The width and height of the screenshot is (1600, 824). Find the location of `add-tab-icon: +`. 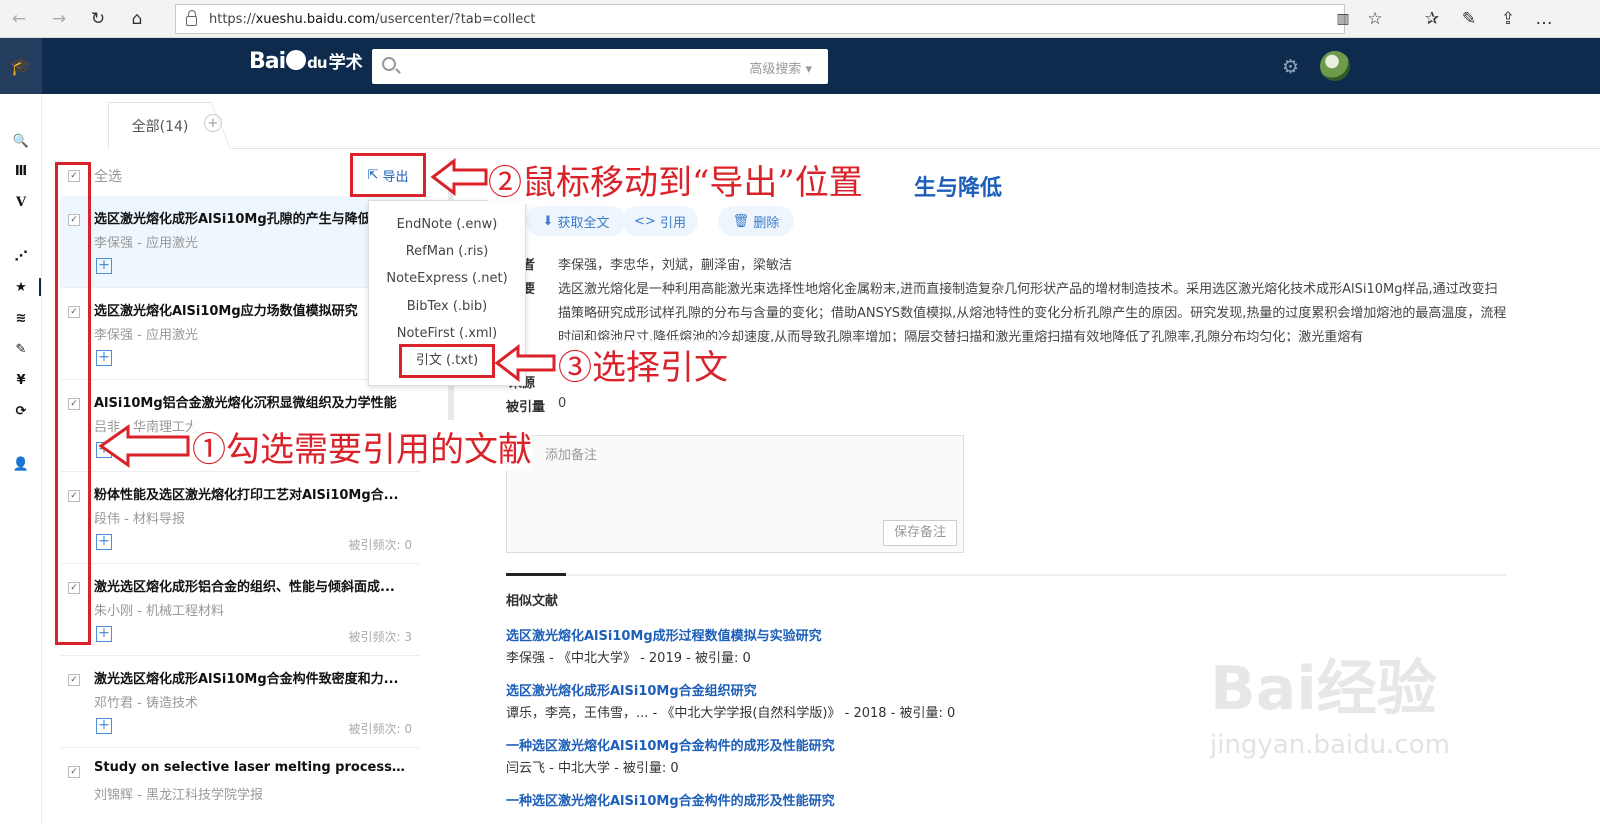

add-tab-icon: + is located at coordinates (213, 123).